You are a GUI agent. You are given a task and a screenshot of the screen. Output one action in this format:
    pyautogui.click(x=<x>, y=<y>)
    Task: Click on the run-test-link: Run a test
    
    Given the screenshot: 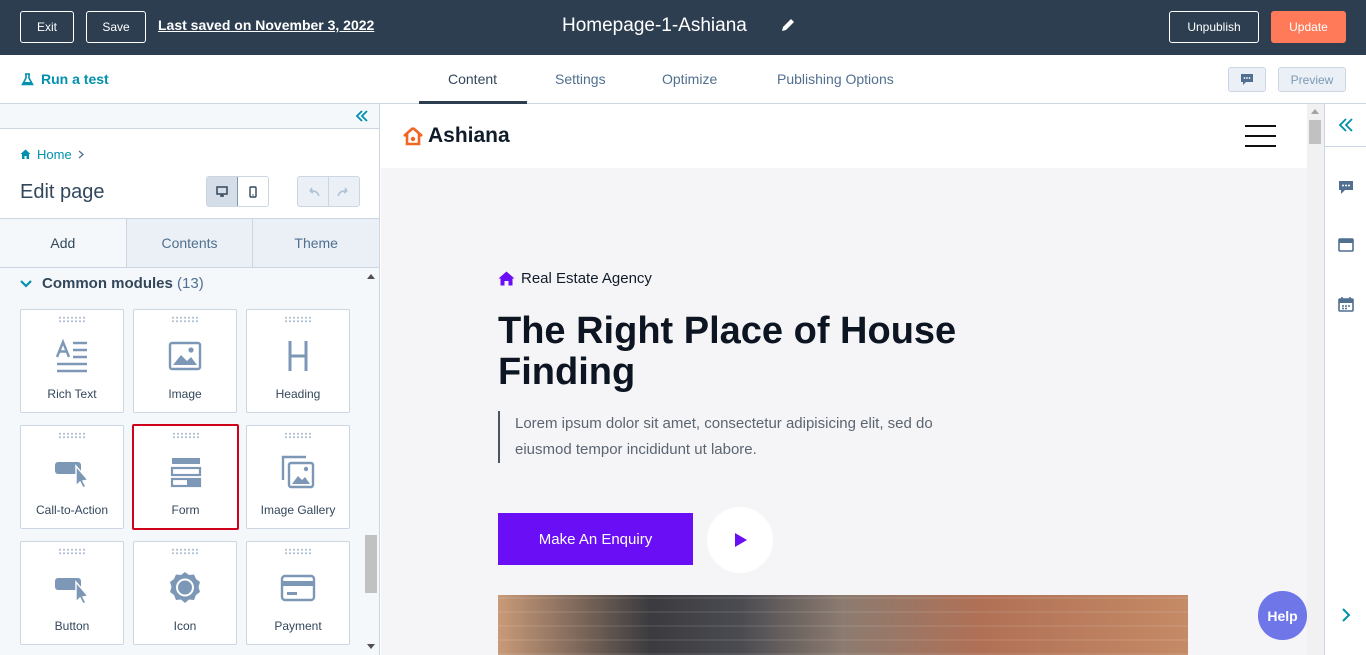 What is the action you would take?
    pyautogui.click(x=65, y=79)
    